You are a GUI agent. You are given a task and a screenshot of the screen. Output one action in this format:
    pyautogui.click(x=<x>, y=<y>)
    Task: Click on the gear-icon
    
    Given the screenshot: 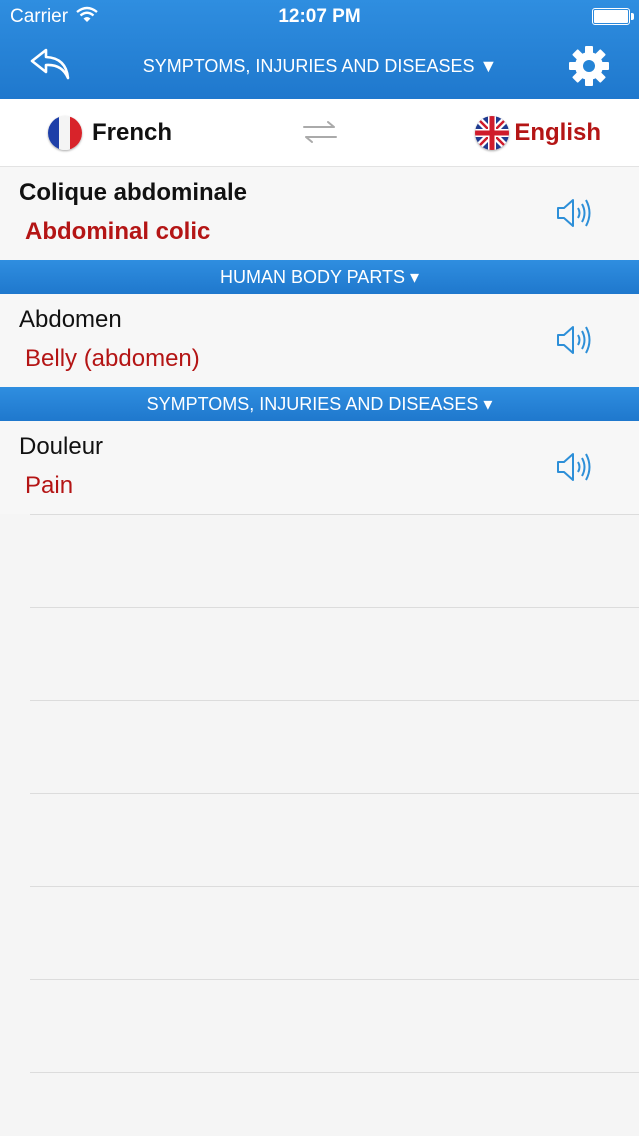 What is the action you would take?
    pyautogui.click(x=589, y=66)
    